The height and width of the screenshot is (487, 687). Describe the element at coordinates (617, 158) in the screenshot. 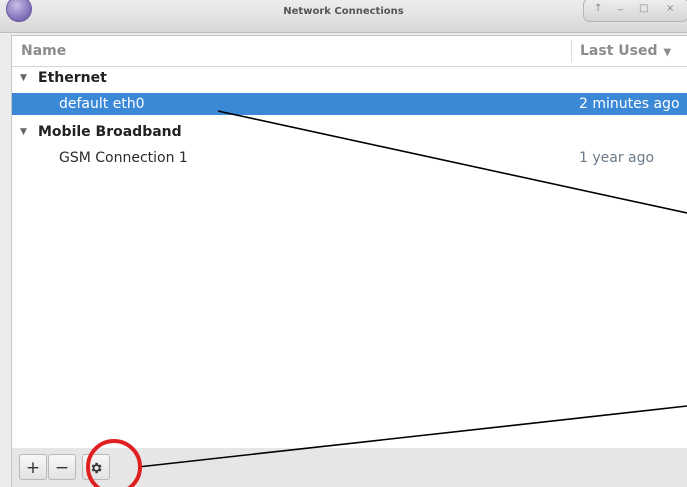

I see `connection-last-used: 1 year ago` at that location.